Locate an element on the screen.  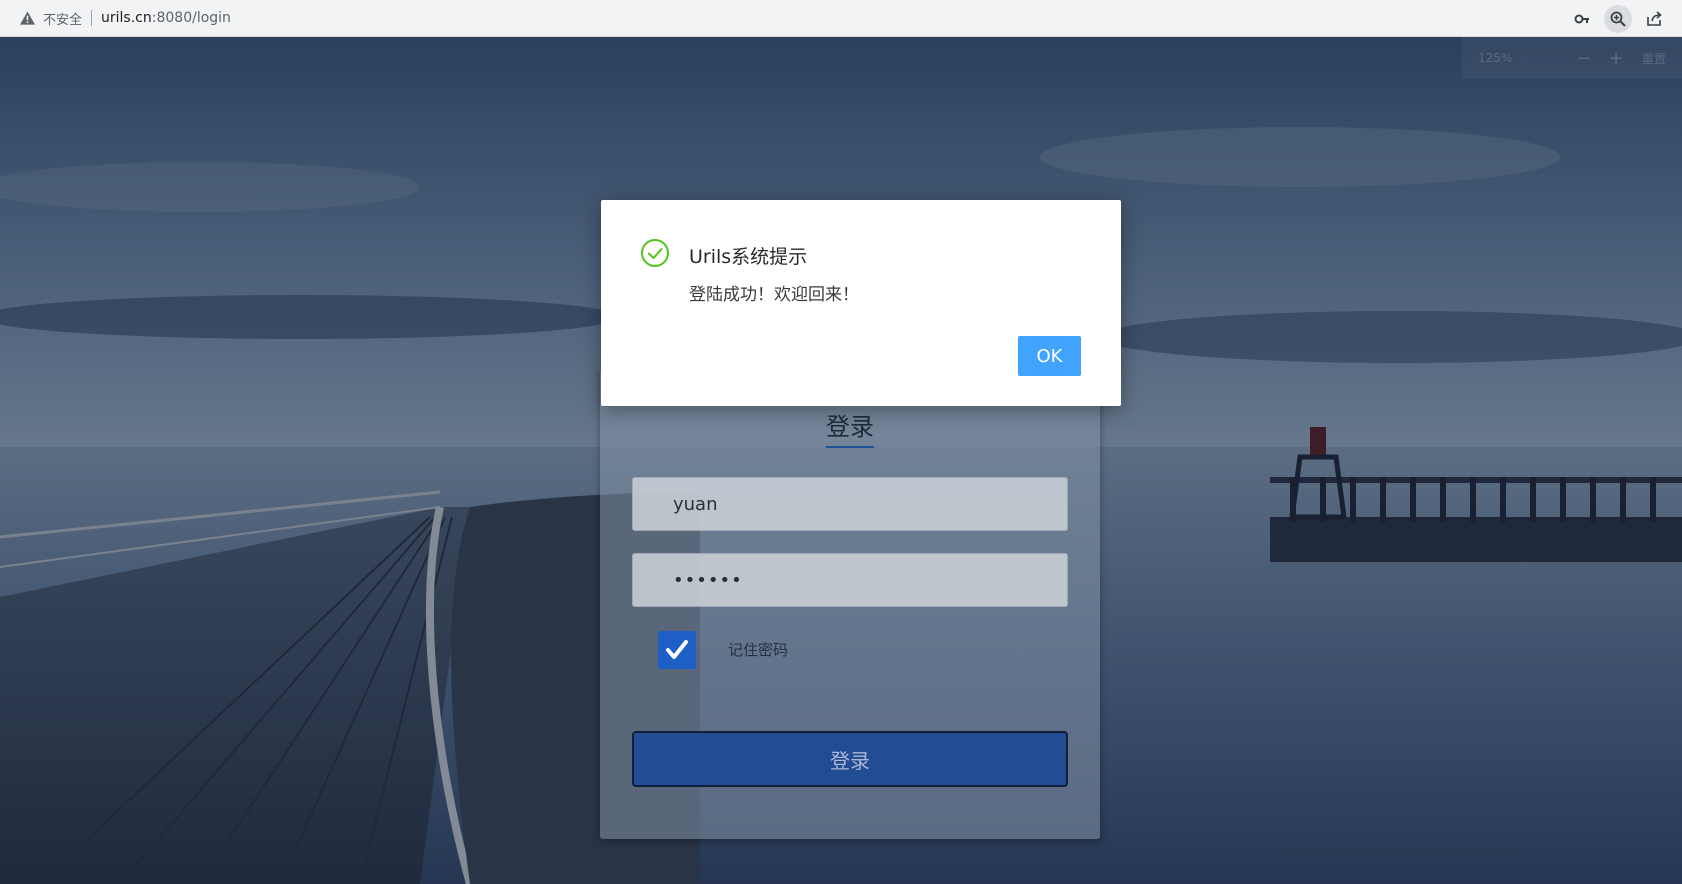
username-input: yuan is located at coordinates (850, 504).